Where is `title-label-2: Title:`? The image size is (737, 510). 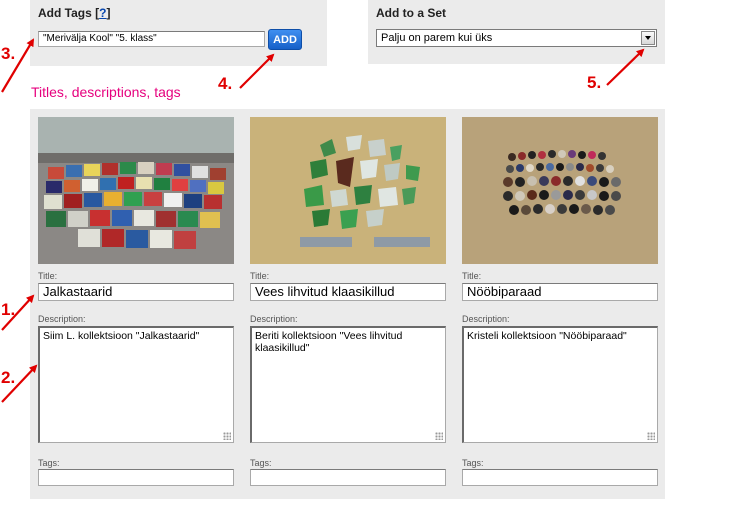
title-label-2: Title: is located at coordinates (260, 276).